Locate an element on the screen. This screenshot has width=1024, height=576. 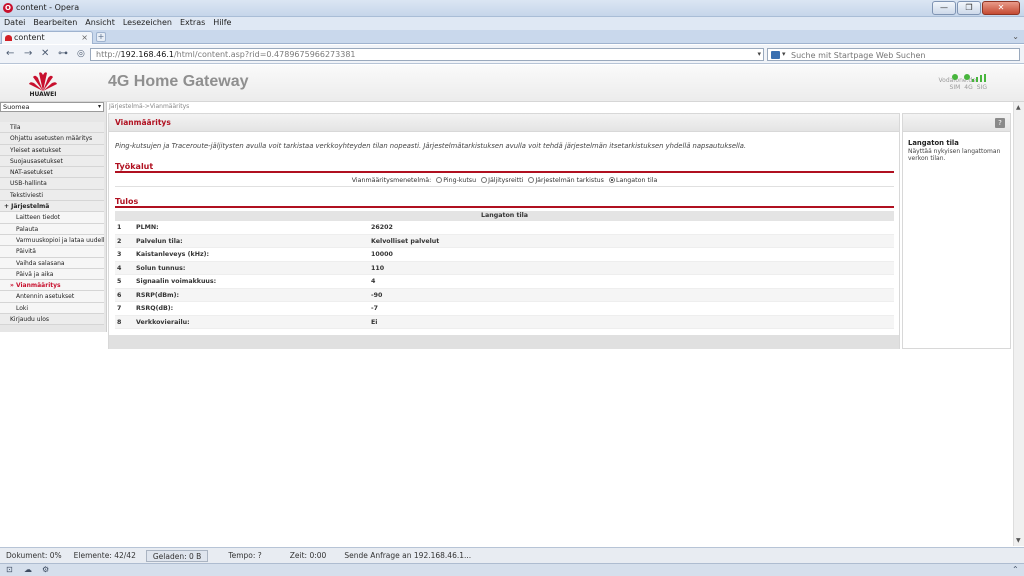
row-number: 8 is located at coordinates (119, 322).